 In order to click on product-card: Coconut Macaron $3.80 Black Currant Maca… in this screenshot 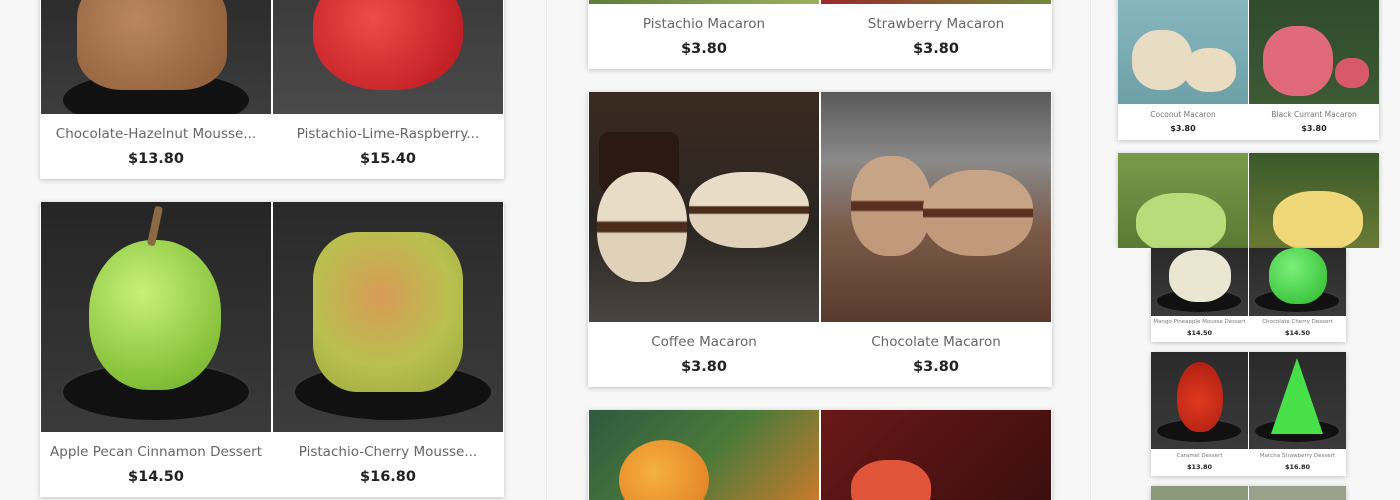, I will do `click(1248, 70)`.